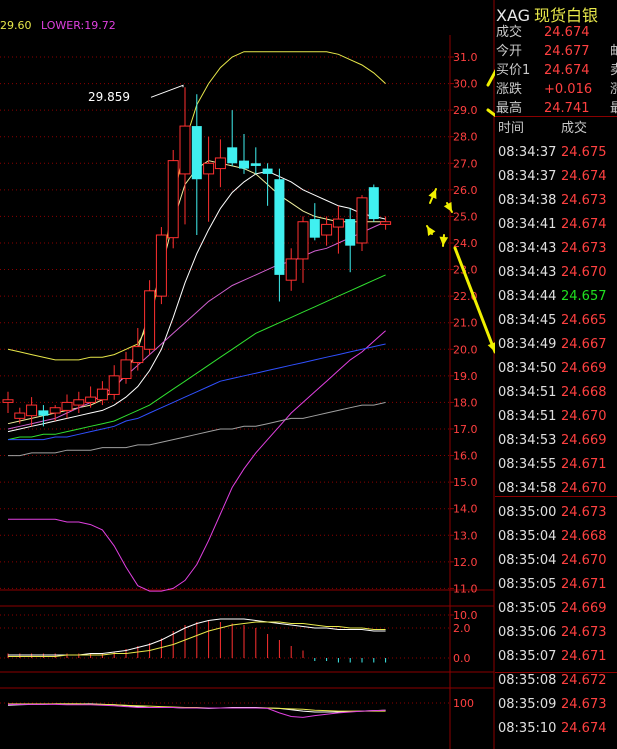 The height and width of the screenshot is (749, 617). I want to click on tick-time: 08:35:07, so click(527, 656).